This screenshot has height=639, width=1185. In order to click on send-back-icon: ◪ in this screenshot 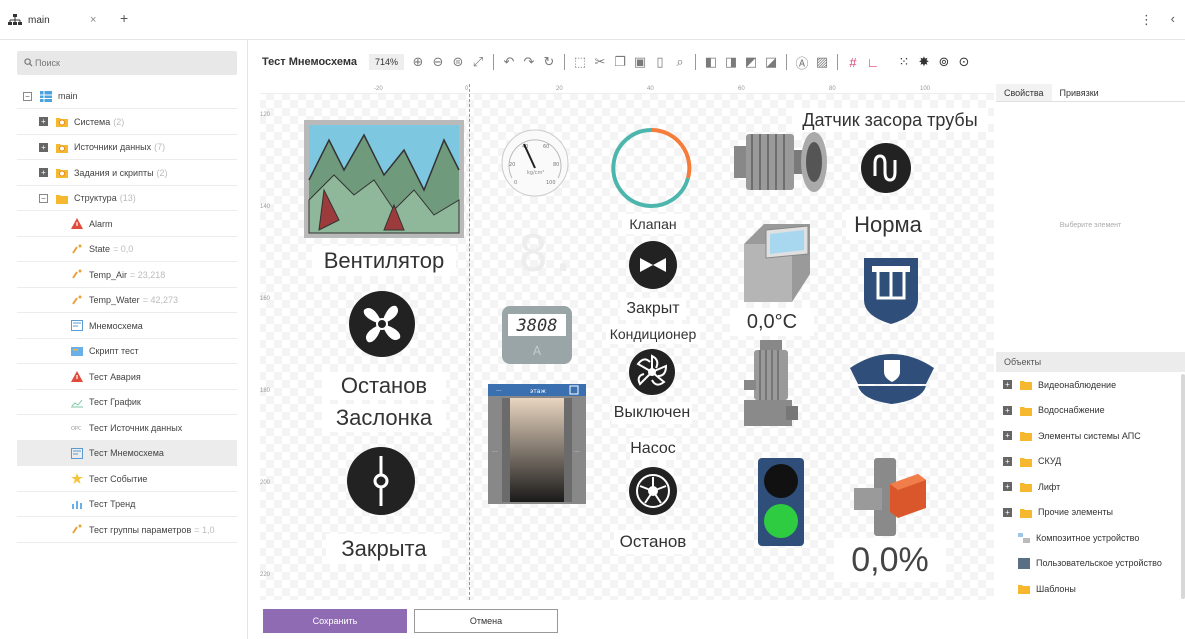, I will do `click(771, 62)`.